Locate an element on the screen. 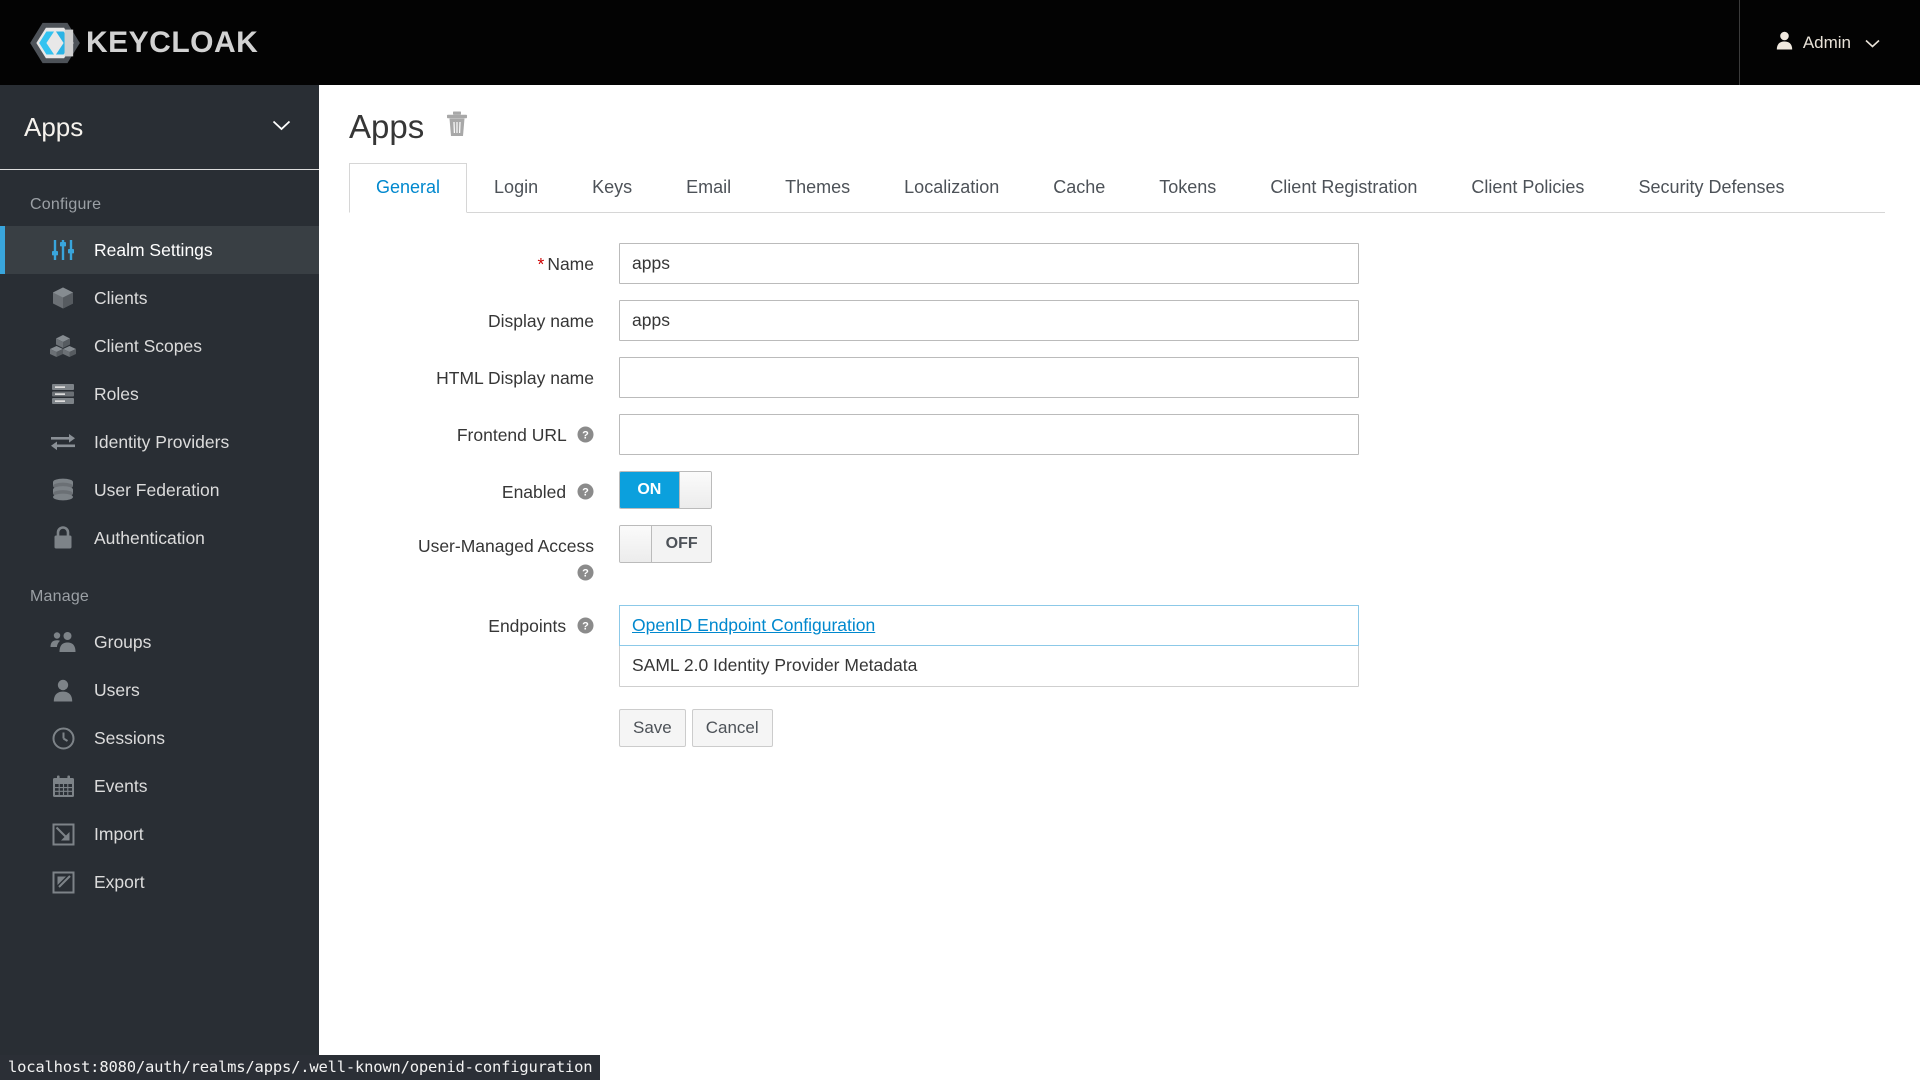 The width and height of the screenshot is (1920, 1080). display-name-input is located at coordinates (989, 320).